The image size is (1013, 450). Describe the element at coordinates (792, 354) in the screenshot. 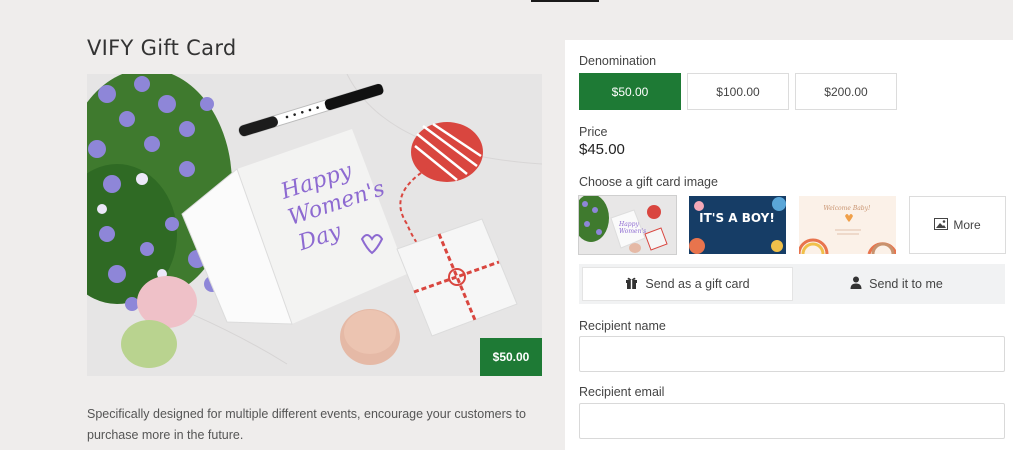

I see `recipient-name-input` at that location.